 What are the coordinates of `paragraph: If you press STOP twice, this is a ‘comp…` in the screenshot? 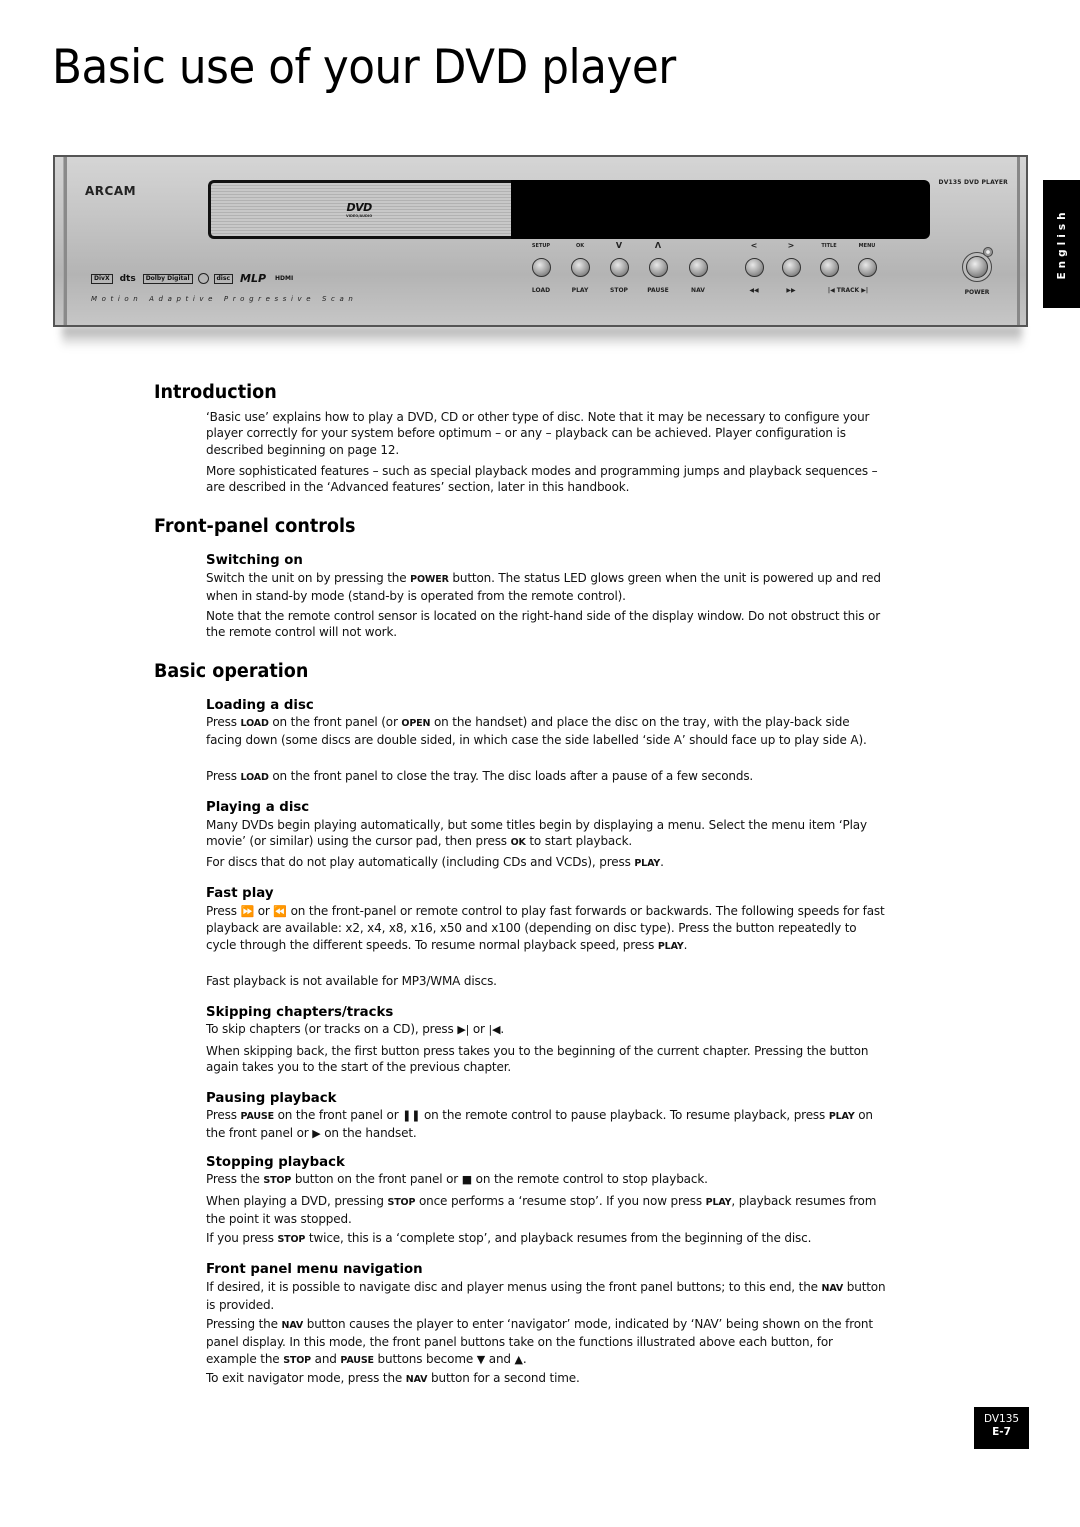 It's located at (546, 1239).